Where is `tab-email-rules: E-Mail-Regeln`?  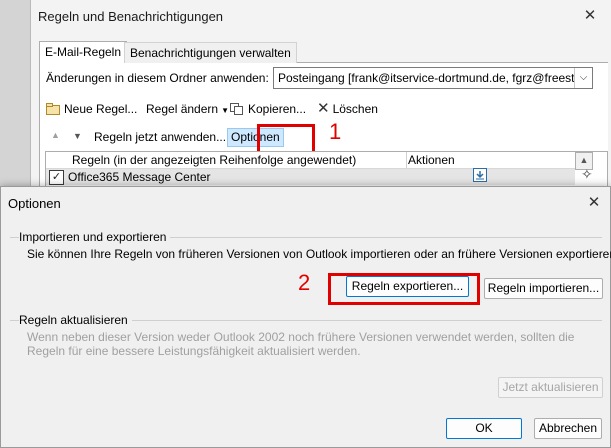 tab-email-rules: E-Mail-Regeln is located at coordinates (83, 52).